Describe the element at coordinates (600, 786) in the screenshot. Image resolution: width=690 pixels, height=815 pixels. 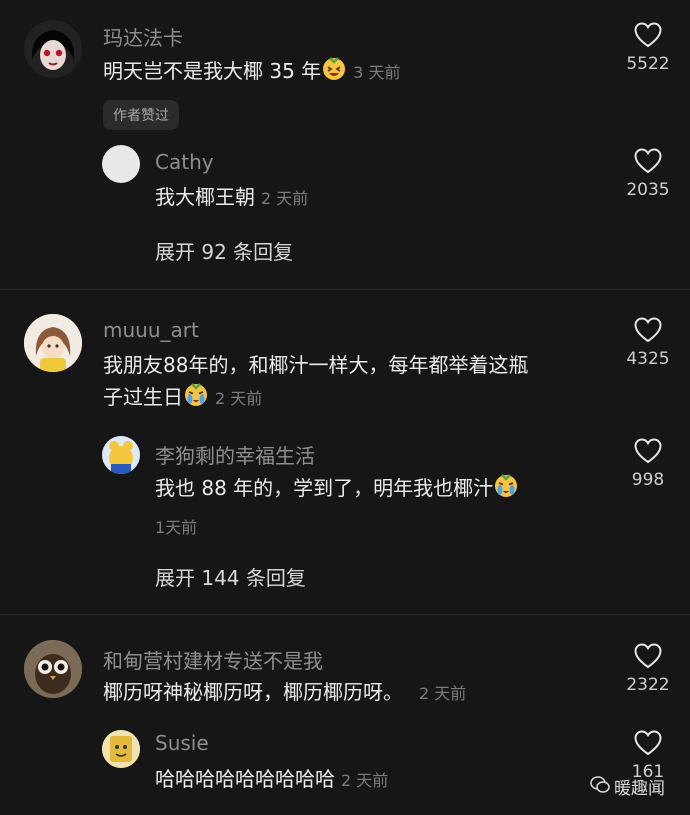
I see `wechat-icon` at that location.